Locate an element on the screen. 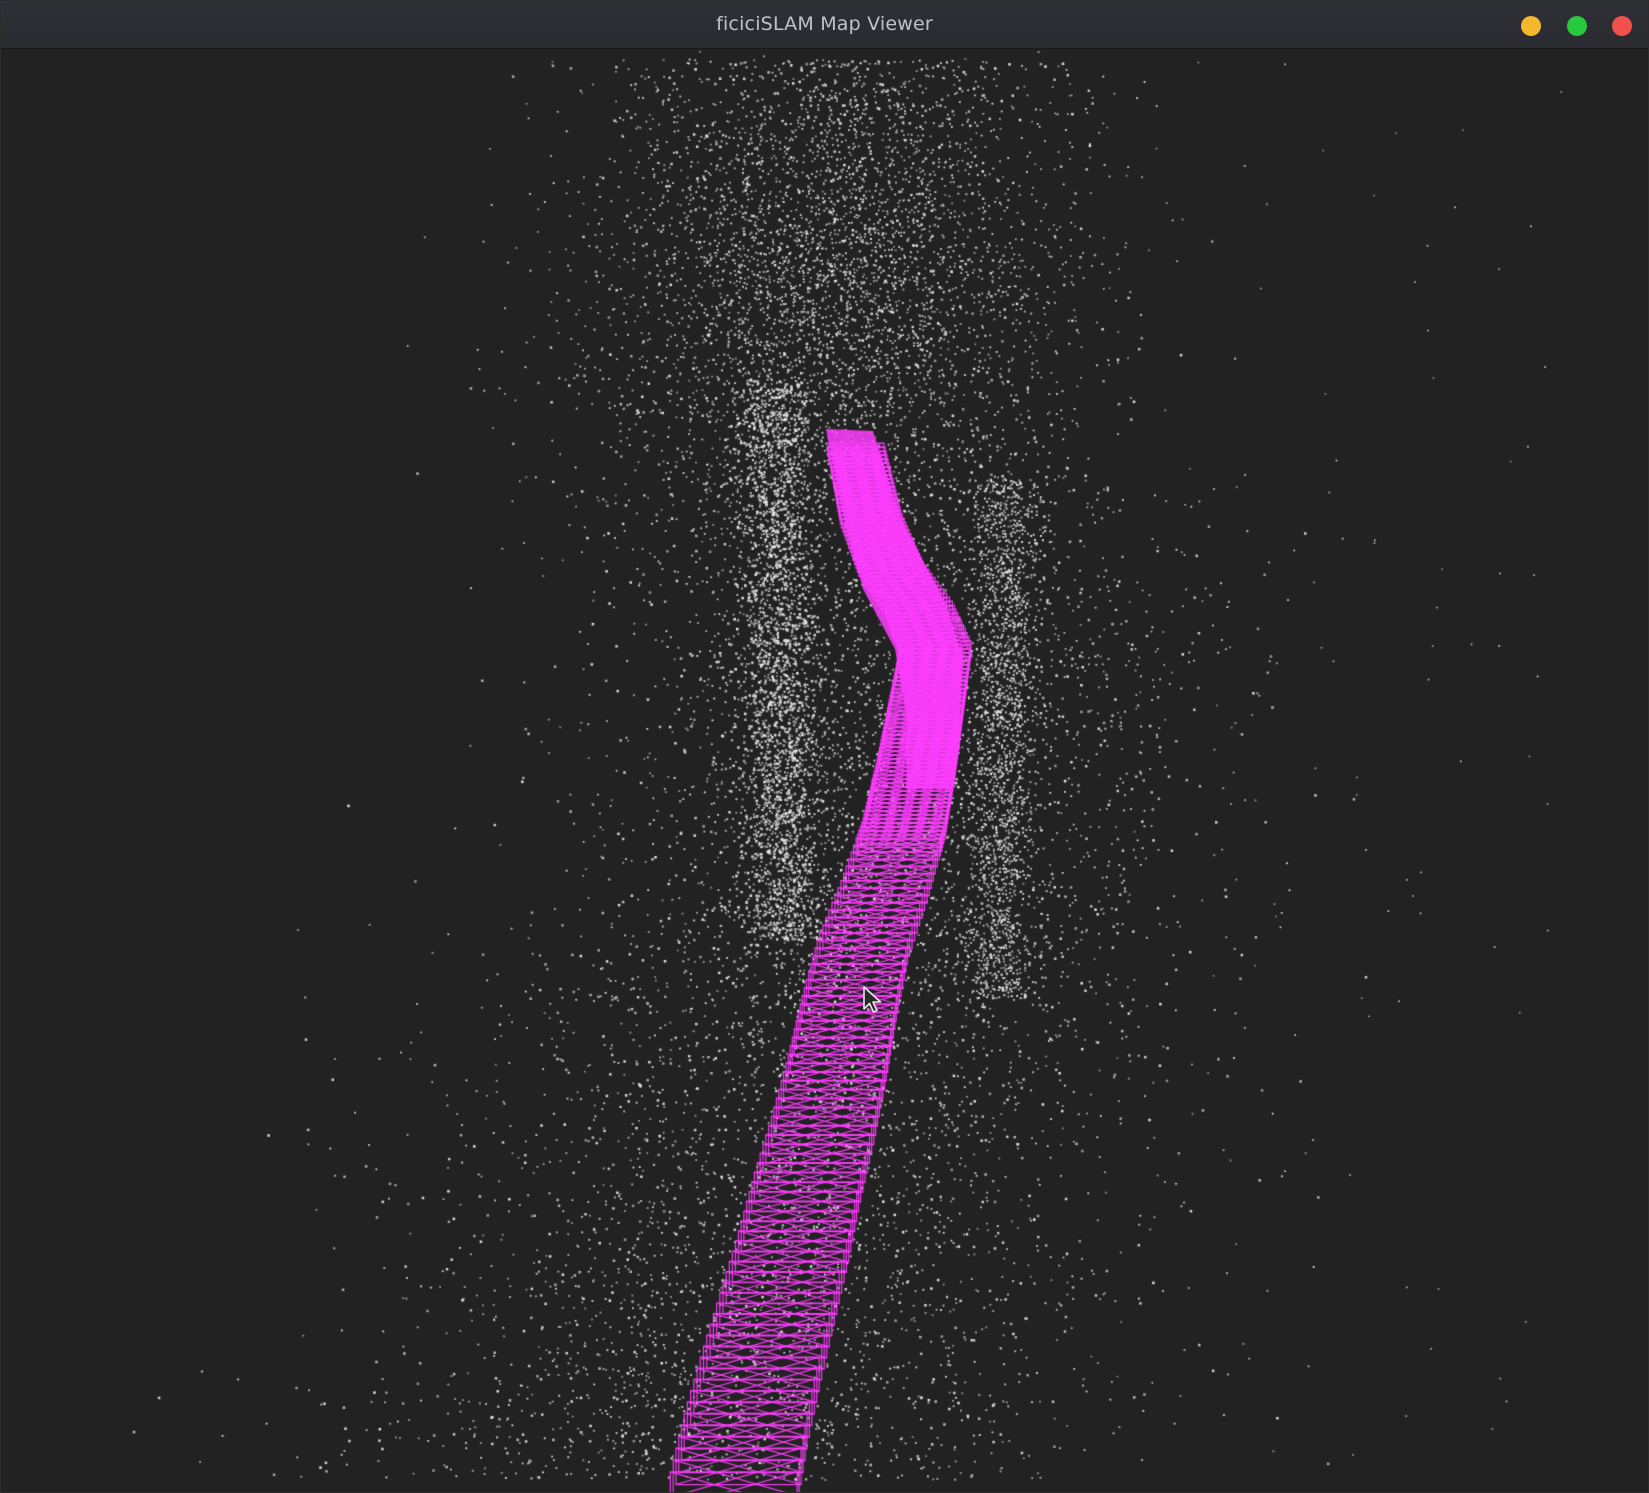 The width and height of the screenshot is (1649, 1493). close-button is located at coordinates (1622, 26).